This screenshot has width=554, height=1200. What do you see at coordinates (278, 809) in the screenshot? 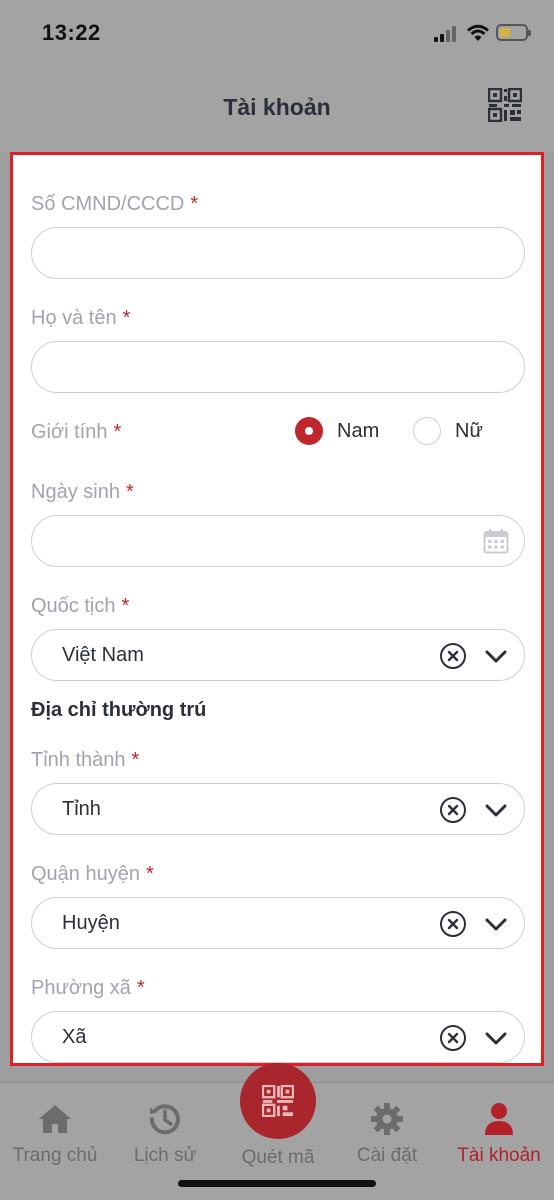
I see `province-select: Tỉnh` at bounding box center [278, 809].